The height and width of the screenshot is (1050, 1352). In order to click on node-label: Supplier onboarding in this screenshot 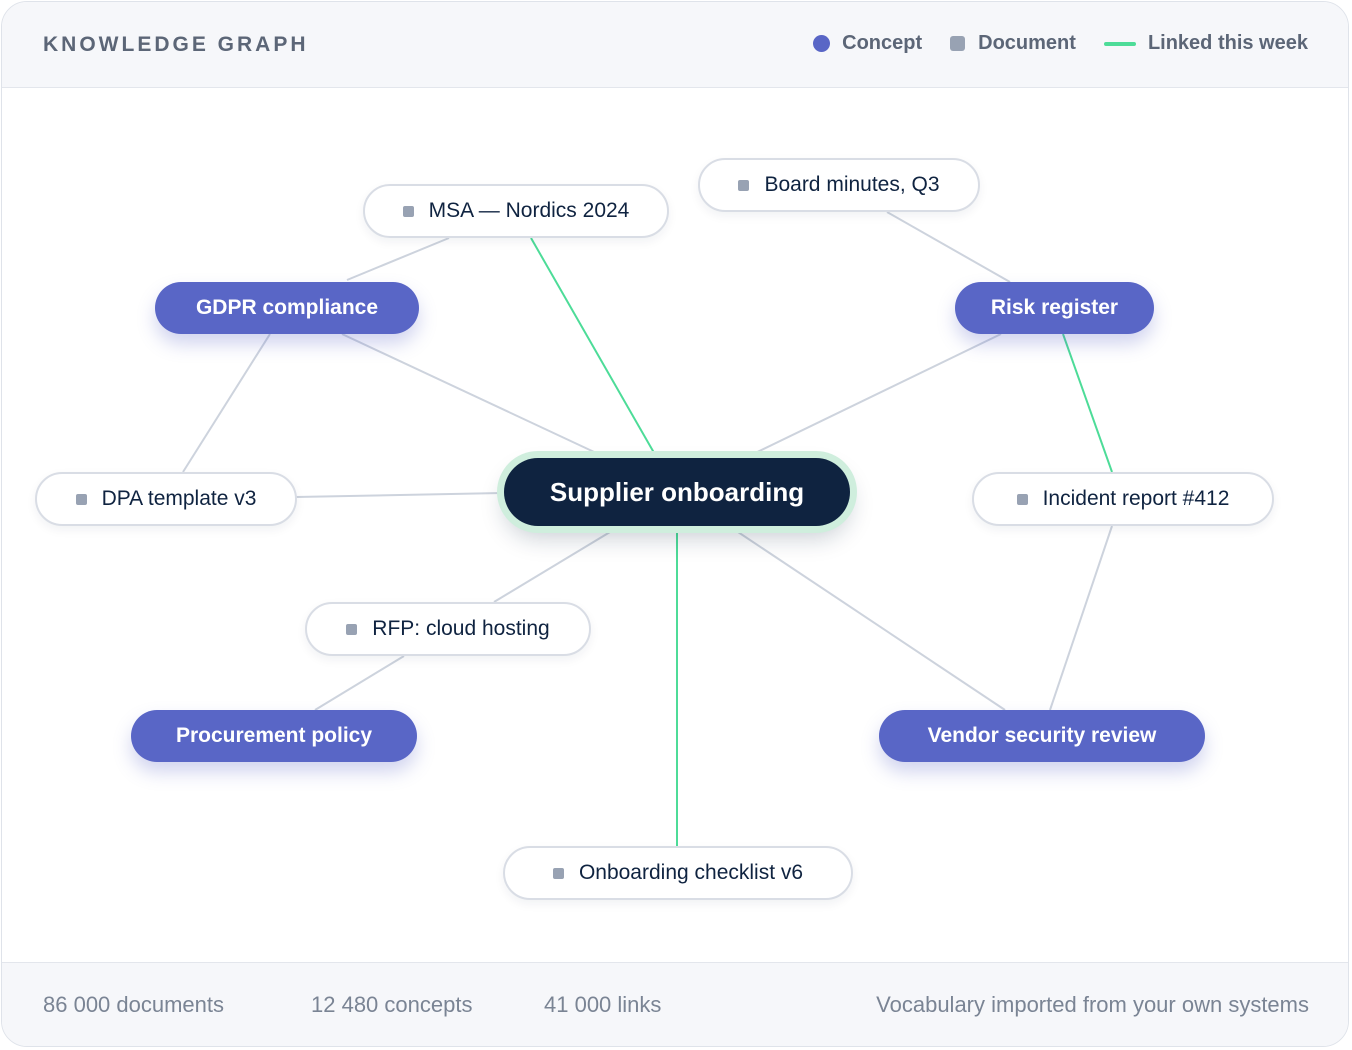, I will do `click(677, 491)`.